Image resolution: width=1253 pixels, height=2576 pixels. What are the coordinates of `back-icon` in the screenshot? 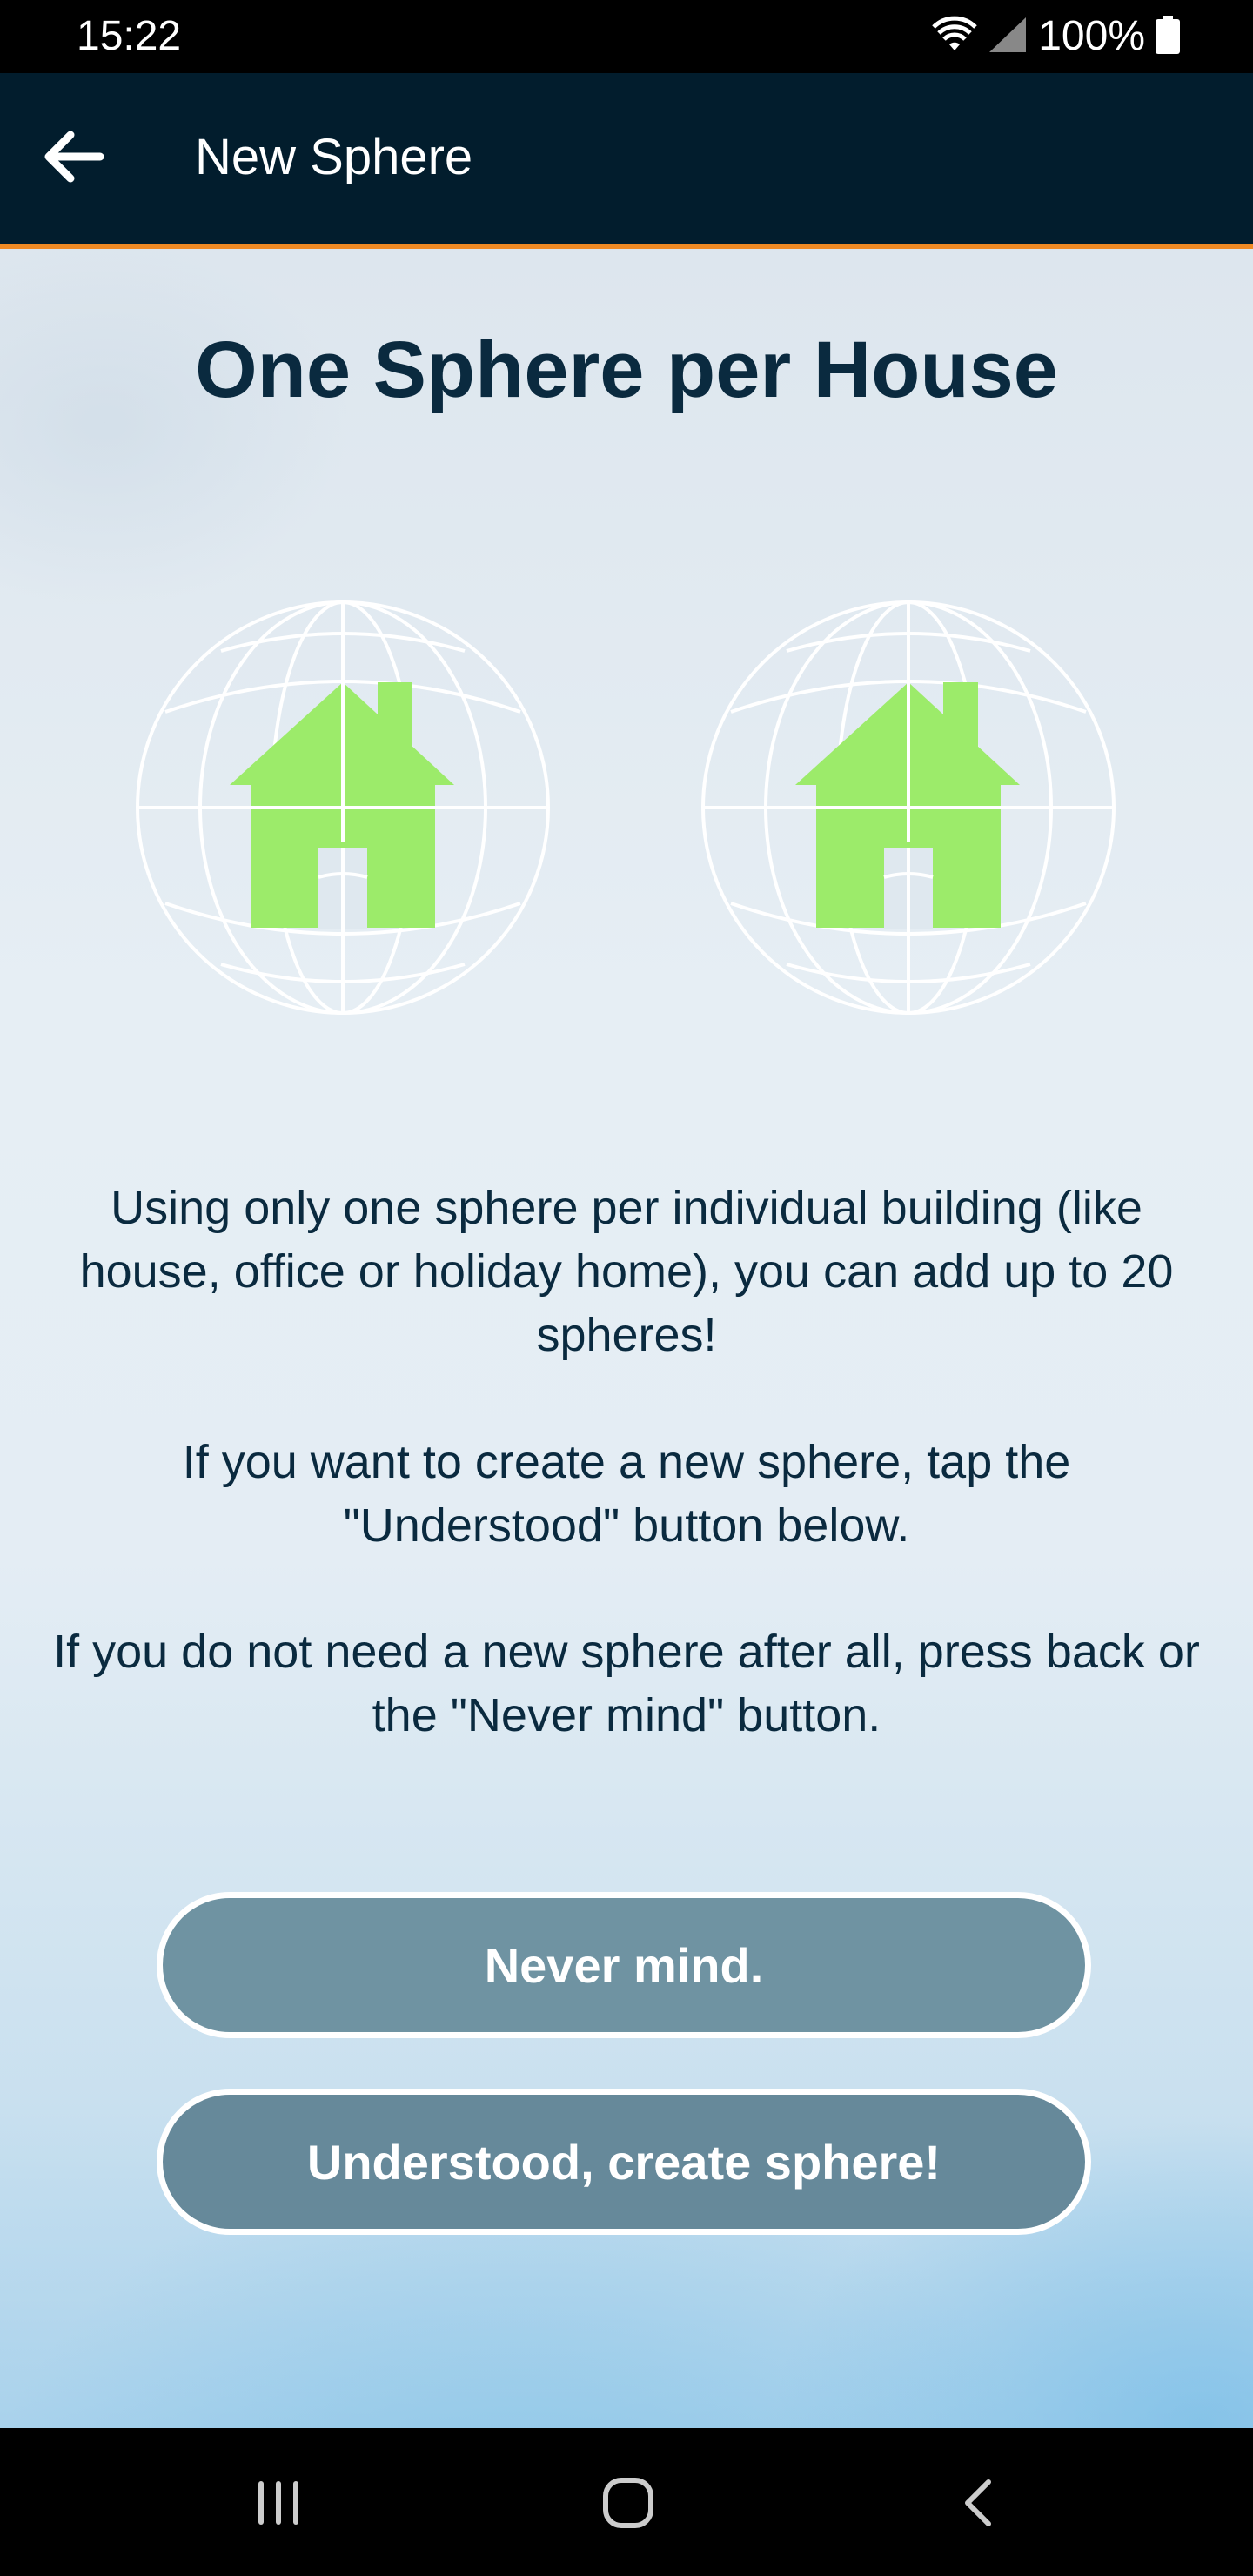 It's located at (978, 2502).